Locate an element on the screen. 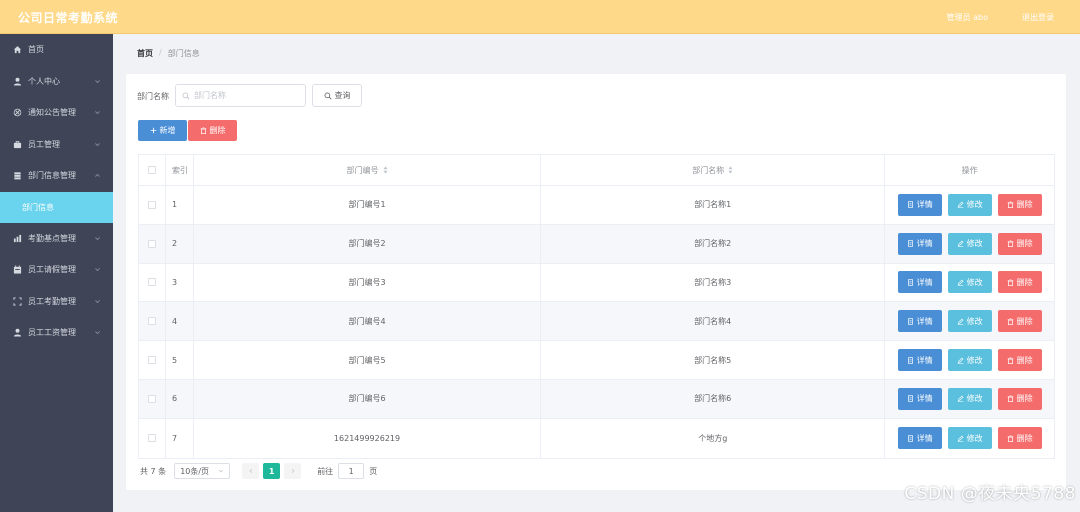 Image resolution: width=1080 pixels, height=512 pixels. sidebar-item-home: 首页 is located at coordinates (56, 50).